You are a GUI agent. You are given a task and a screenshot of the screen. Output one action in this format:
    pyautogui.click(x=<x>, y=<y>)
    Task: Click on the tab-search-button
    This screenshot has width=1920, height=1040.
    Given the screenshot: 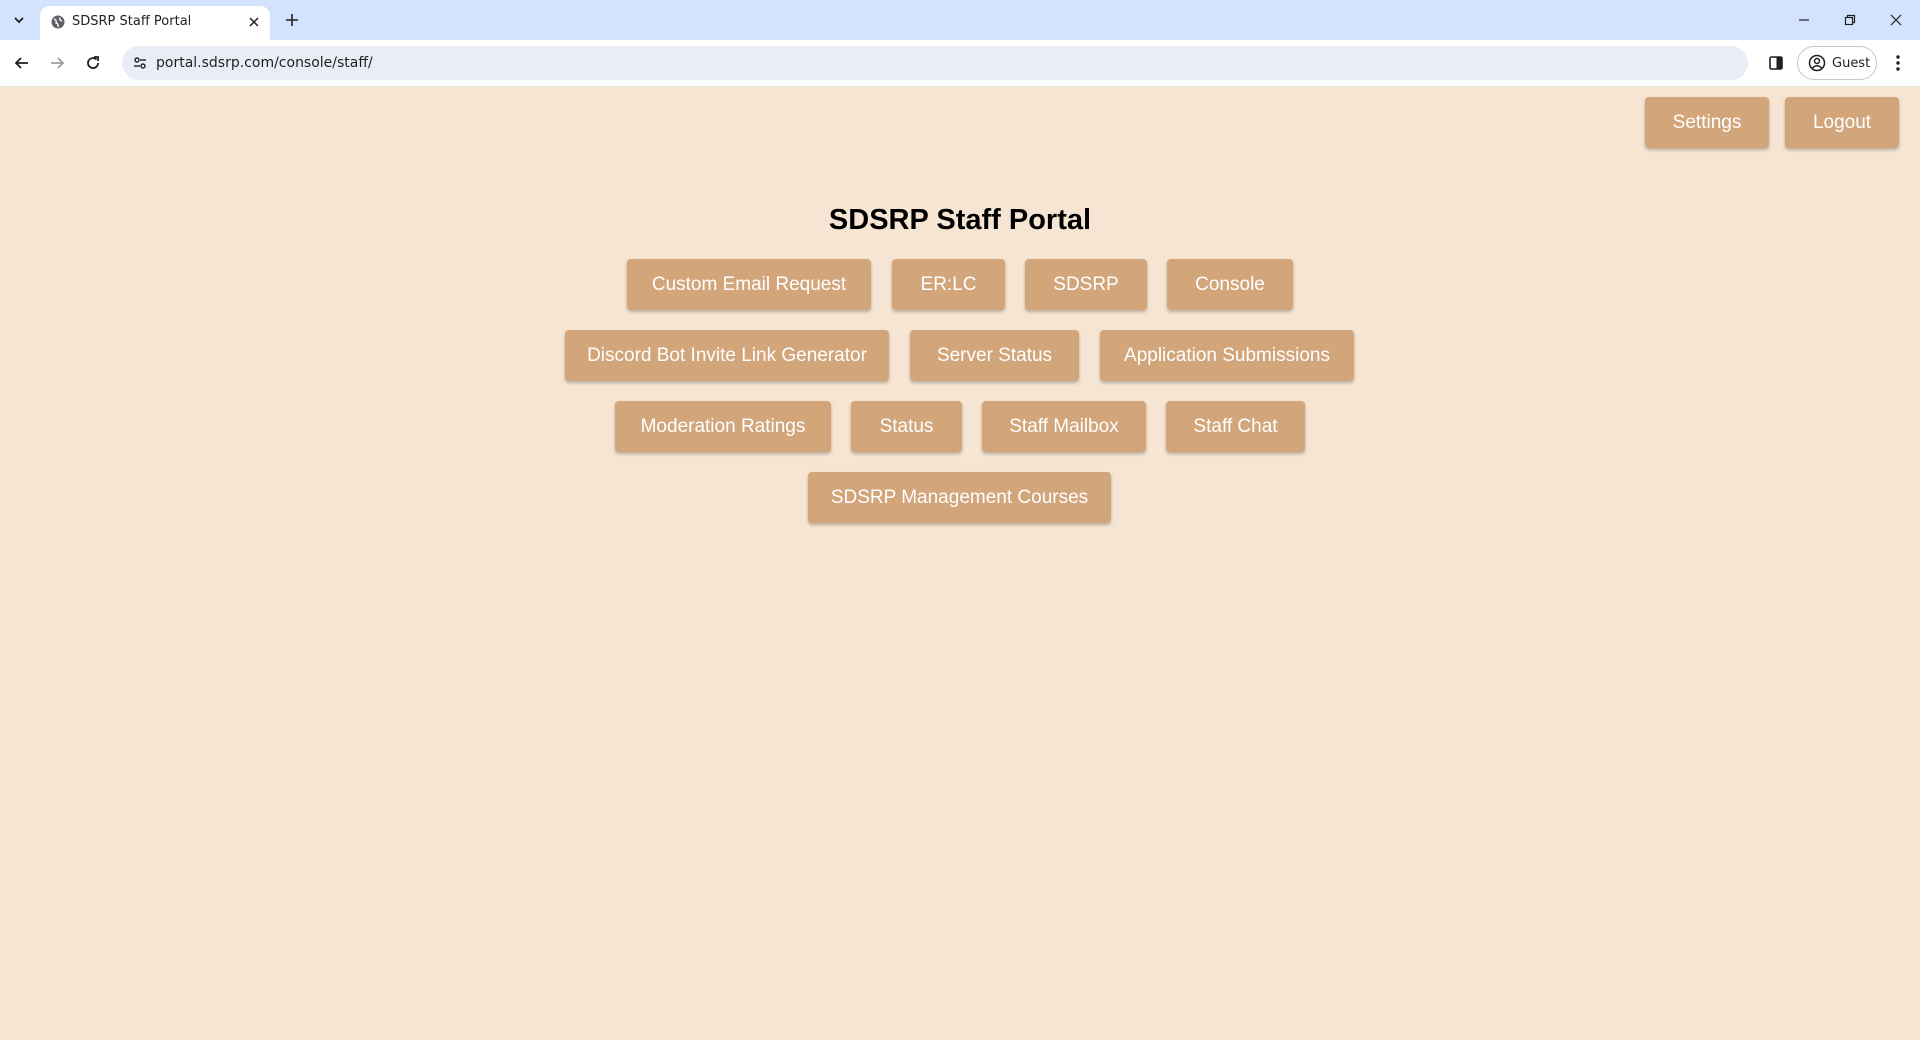 What is the action you would take?
    pyautogui.click(x=19, y=20)
    